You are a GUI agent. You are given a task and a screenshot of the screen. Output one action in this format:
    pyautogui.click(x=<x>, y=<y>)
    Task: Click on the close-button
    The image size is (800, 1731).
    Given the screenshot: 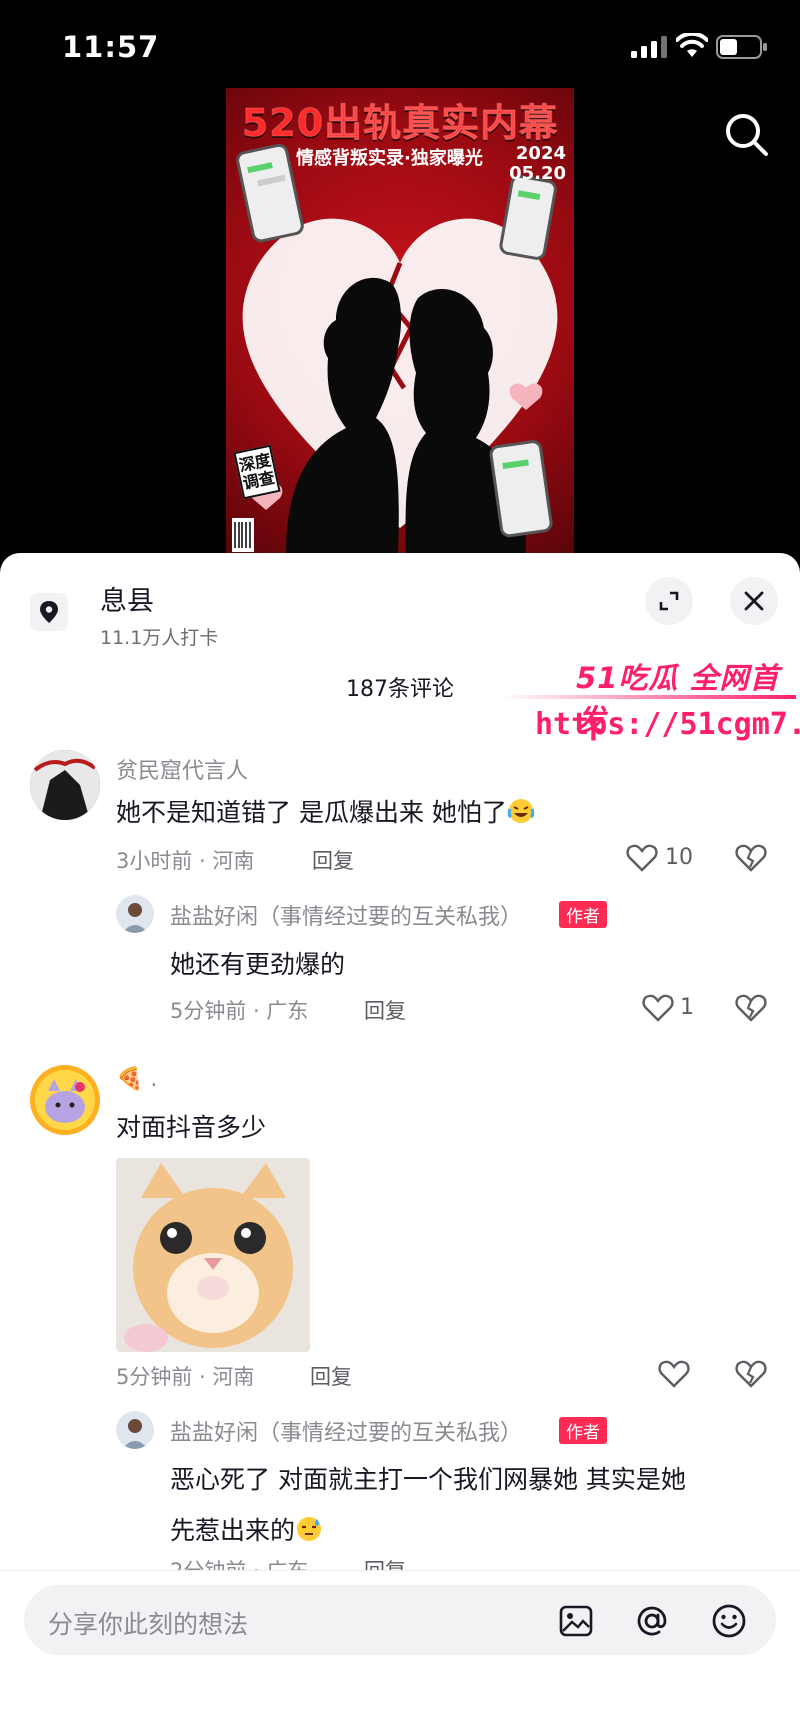 What is the action you would take?
    pyautogui.click(x=754, y=601)
    